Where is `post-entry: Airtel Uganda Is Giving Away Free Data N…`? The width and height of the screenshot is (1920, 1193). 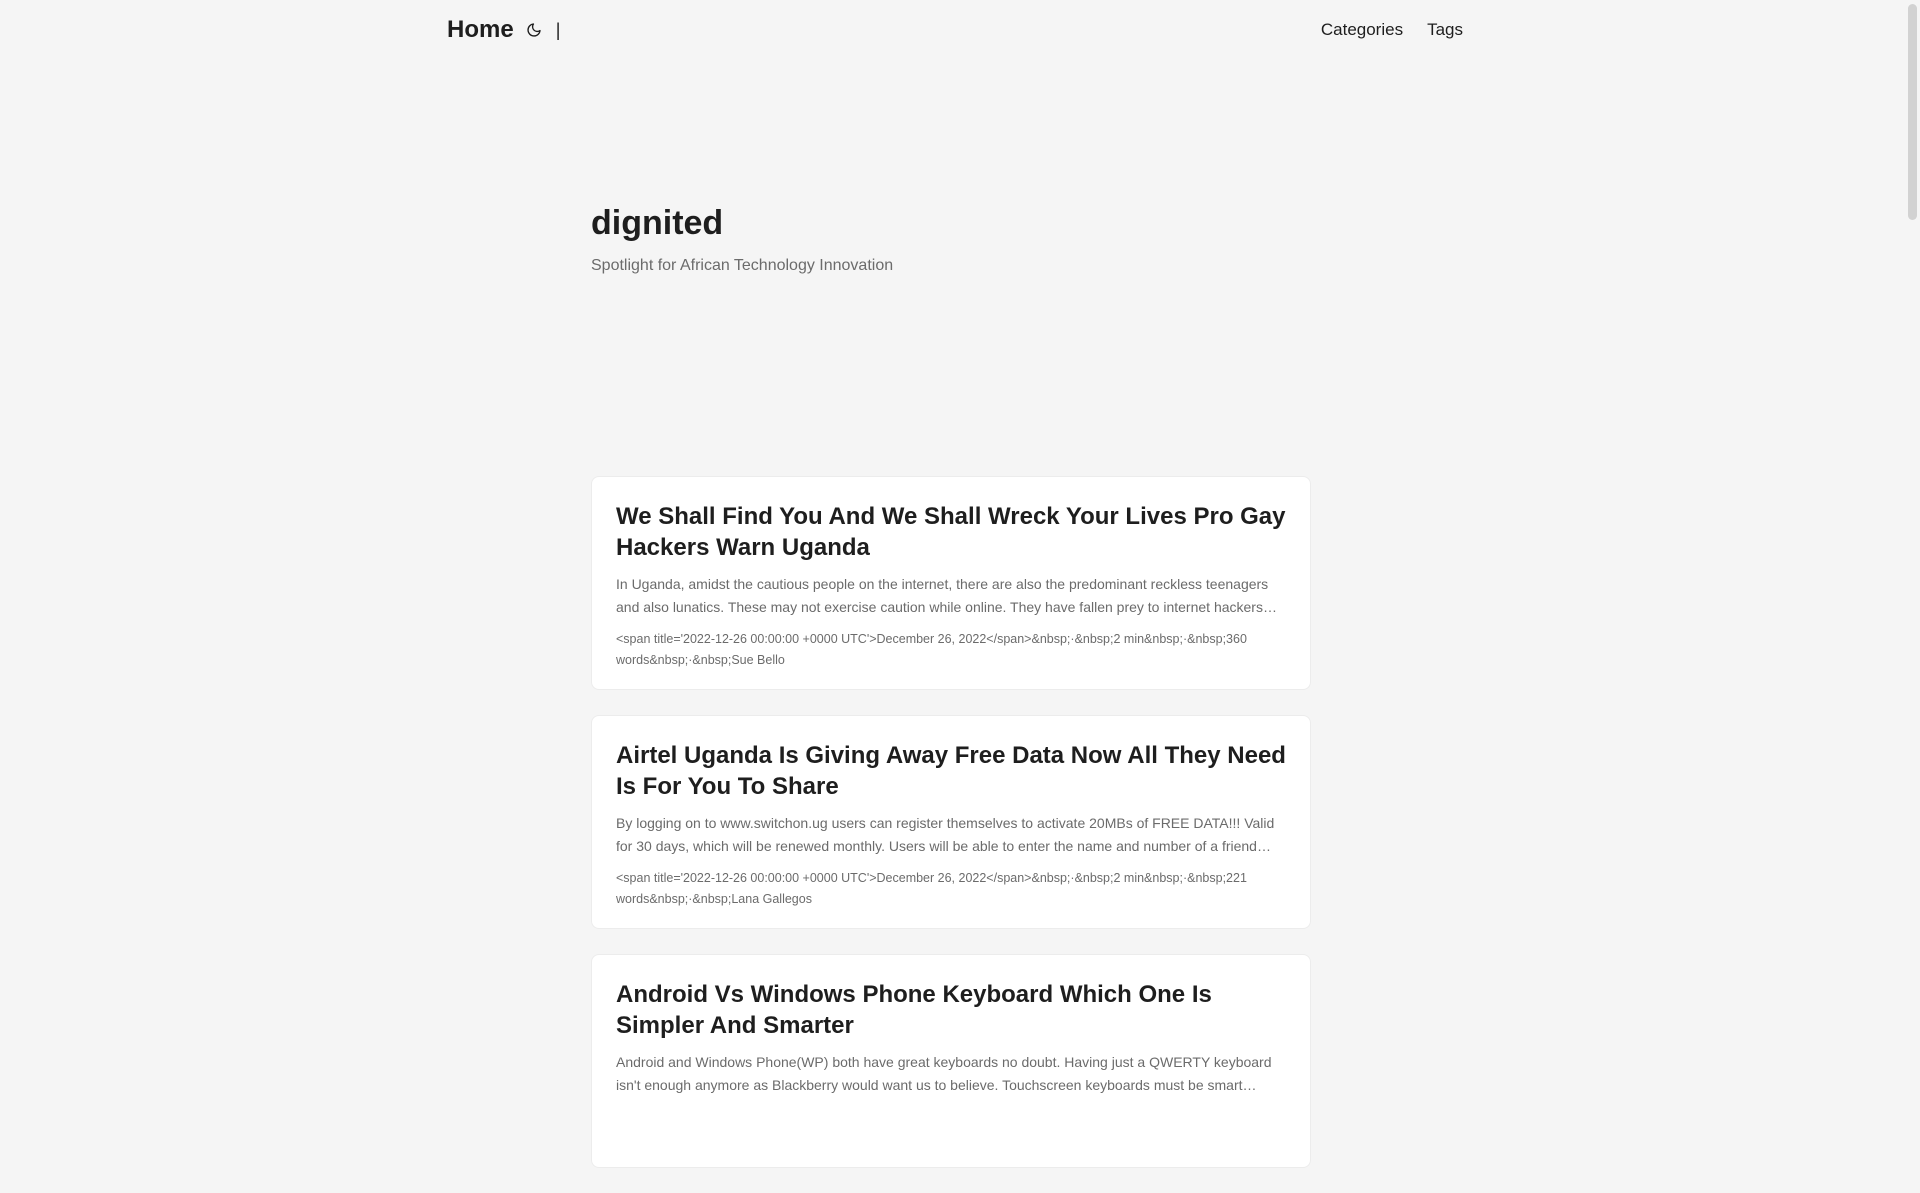 post-entry: Airtel Uganda Is Giving Away Free Data N… is located at coordinates (951, 822).